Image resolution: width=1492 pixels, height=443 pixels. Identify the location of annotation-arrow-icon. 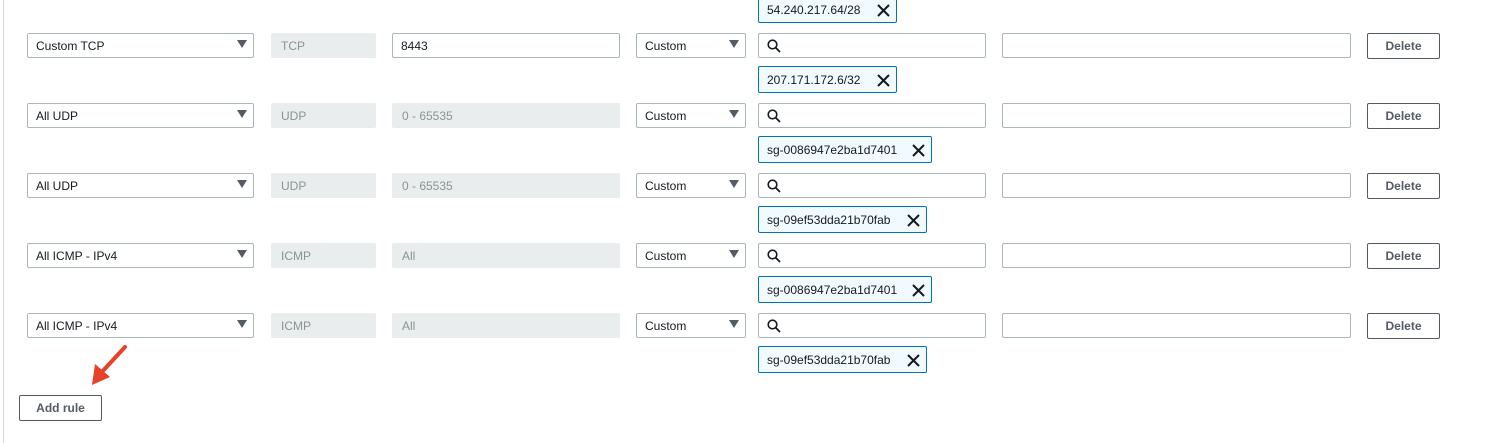
(109, 365).